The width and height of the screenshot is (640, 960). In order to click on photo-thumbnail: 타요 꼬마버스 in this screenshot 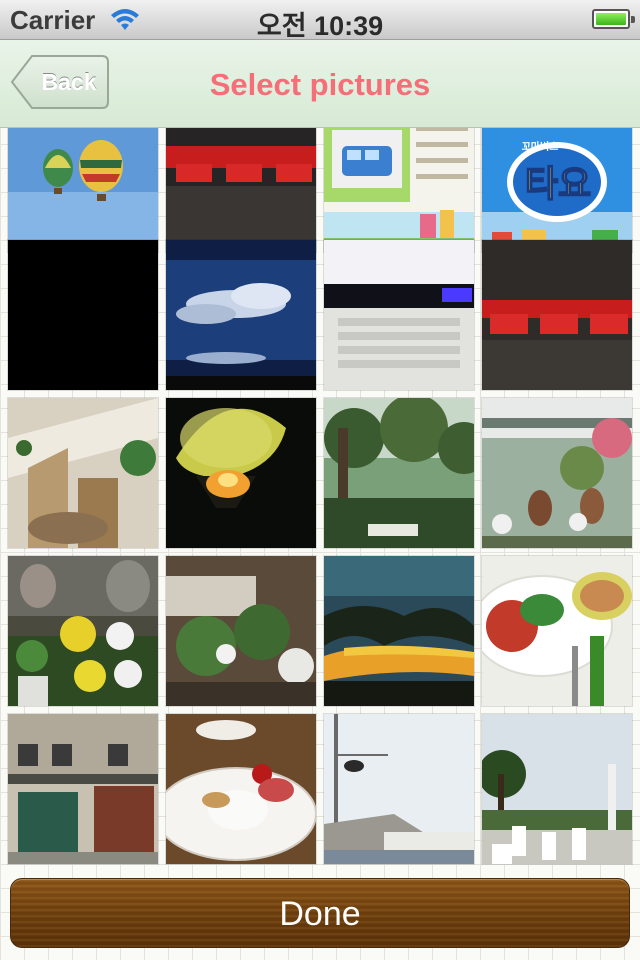, I will do `click(557, 190)`.